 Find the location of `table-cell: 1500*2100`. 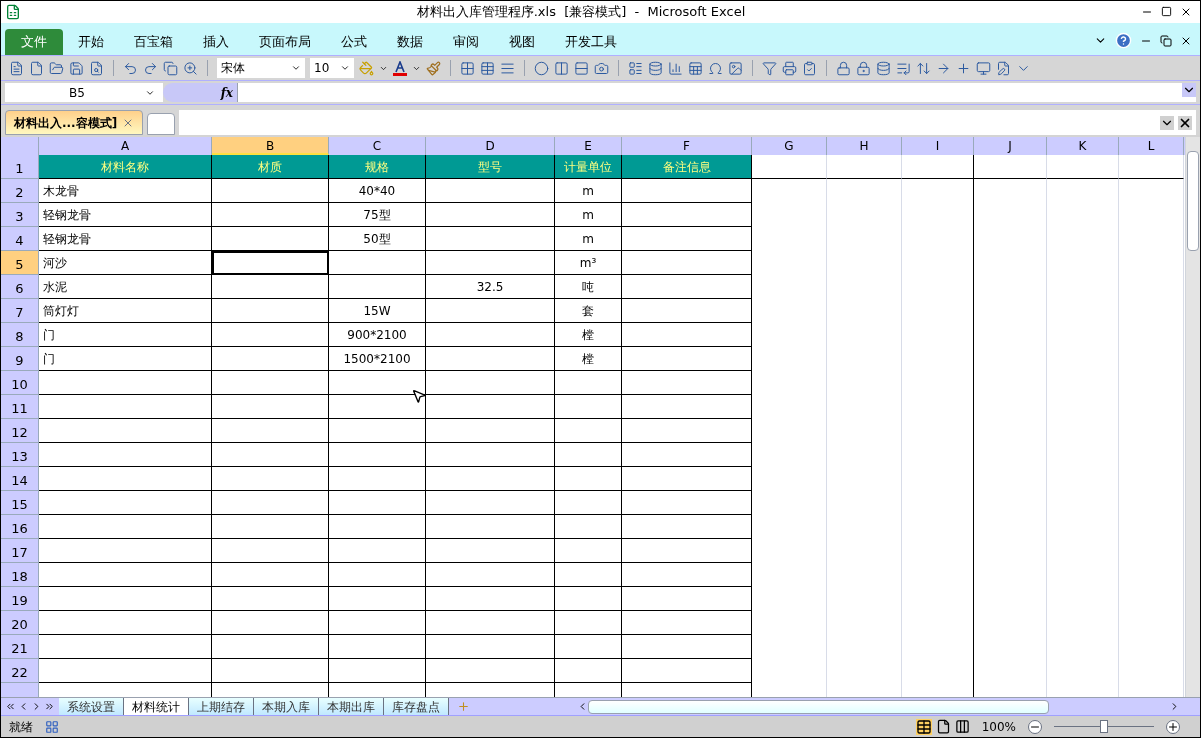

table-cell: 1500*2100 is located at coordinates (377, 359).